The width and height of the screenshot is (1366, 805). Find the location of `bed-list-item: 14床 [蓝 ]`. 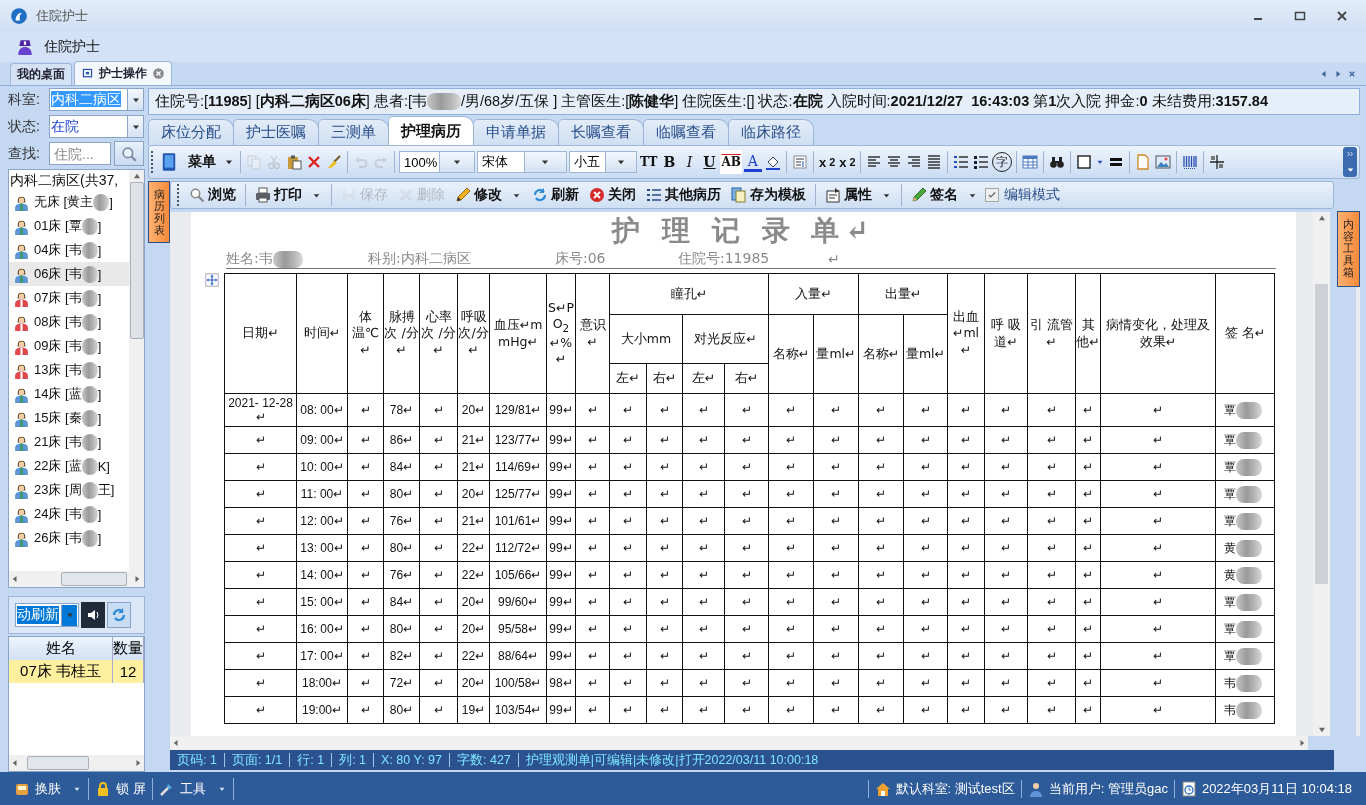

bed-list-item: 14床 [蓝 ] is located at coordinates (69, 394).